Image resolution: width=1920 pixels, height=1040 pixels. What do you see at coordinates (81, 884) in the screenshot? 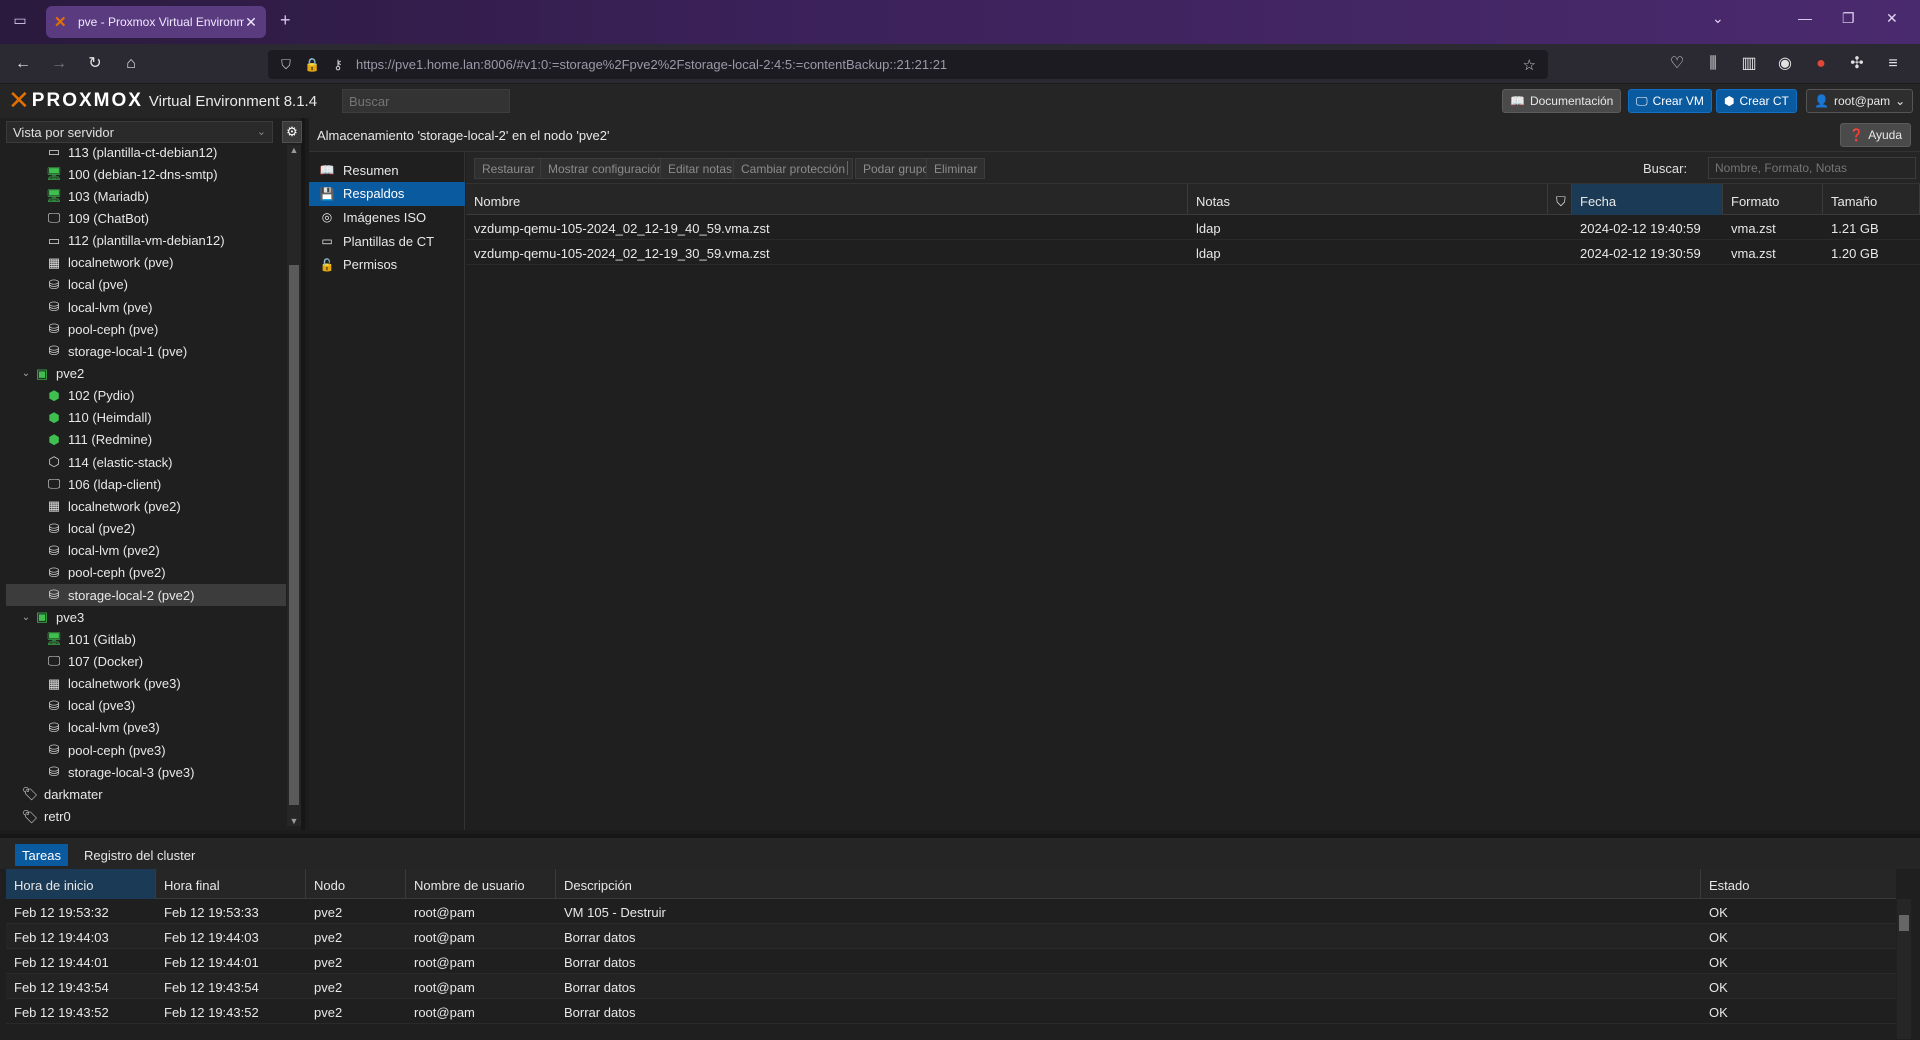
I see `column-start-time: Hora de inicio` at bounding box center [81, 884].